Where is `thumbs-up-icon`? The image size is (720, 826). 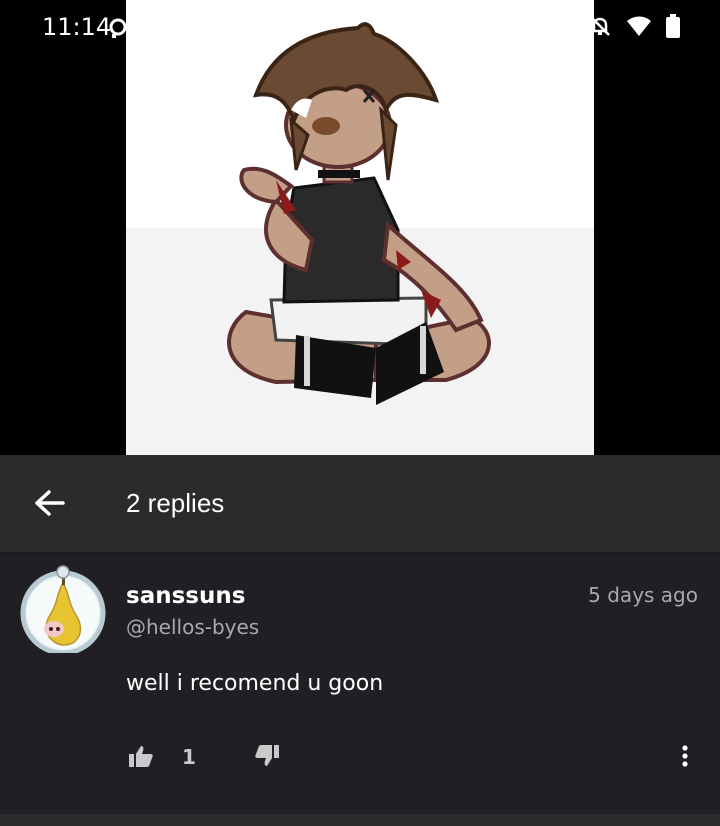 thumbs-up-icon is located at coordinates (141, 758).